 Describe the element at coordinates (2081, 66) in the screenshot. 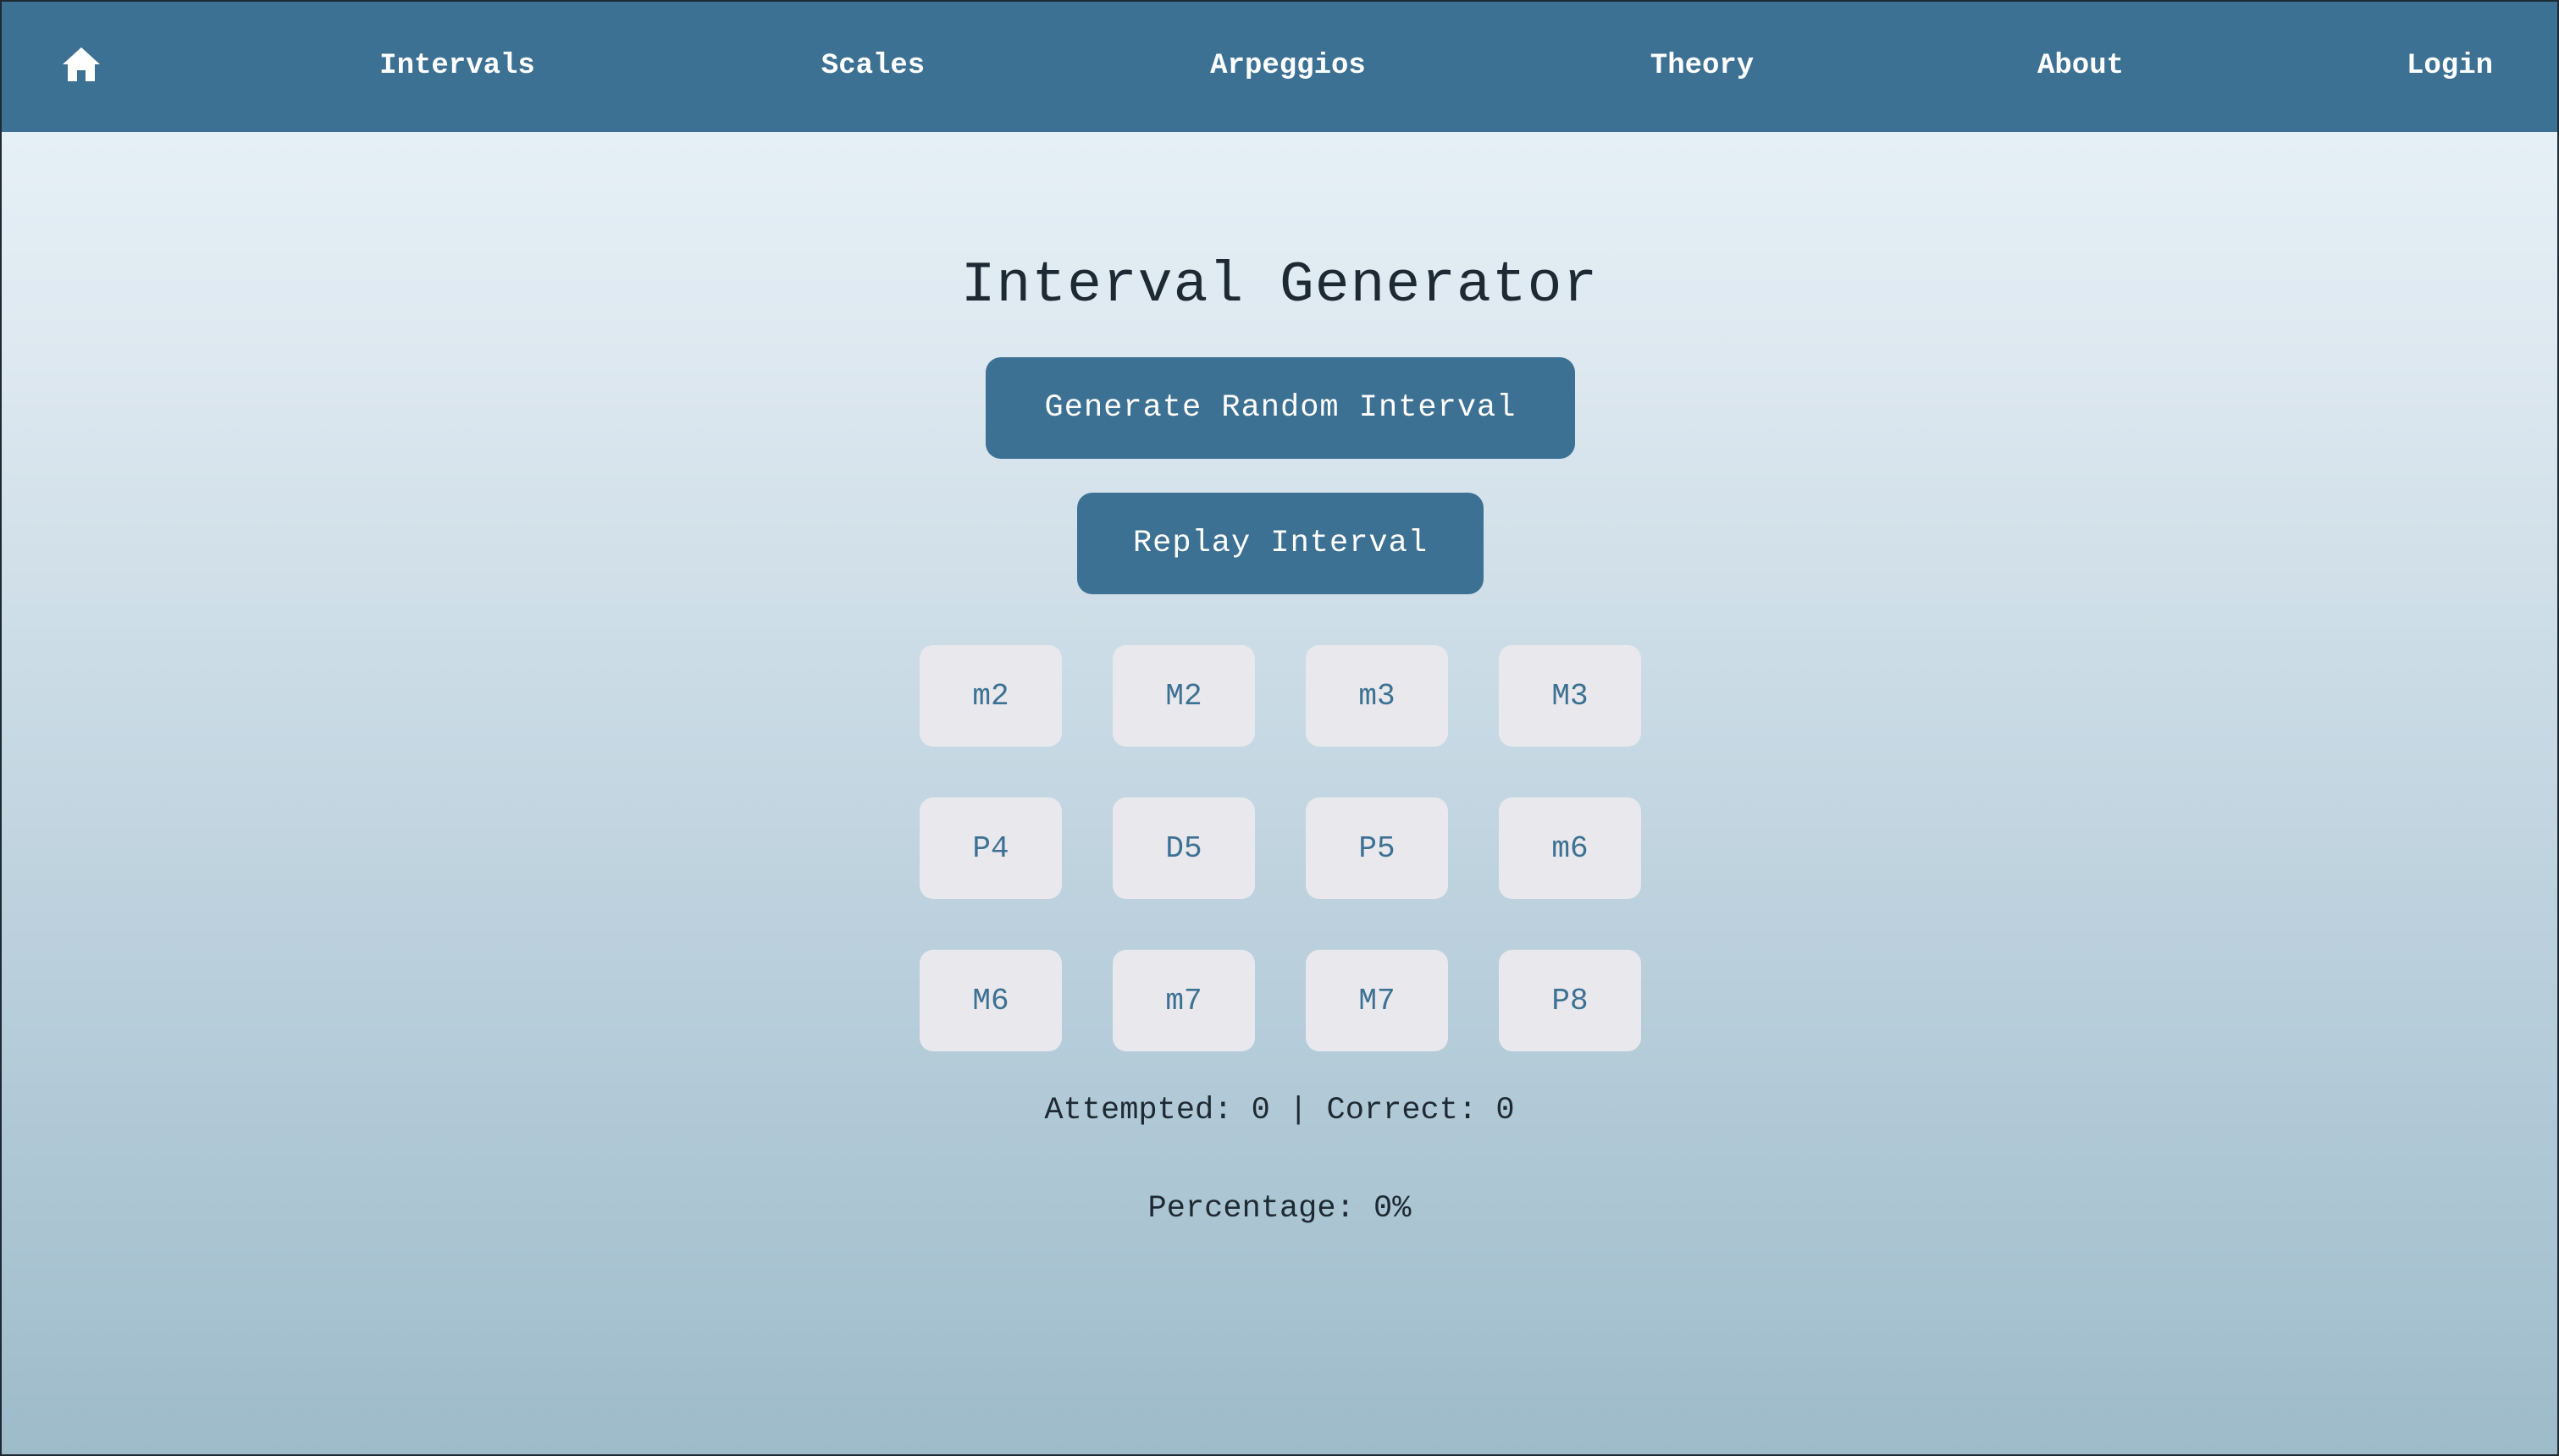

I see `nav-item-about: About` at that location.